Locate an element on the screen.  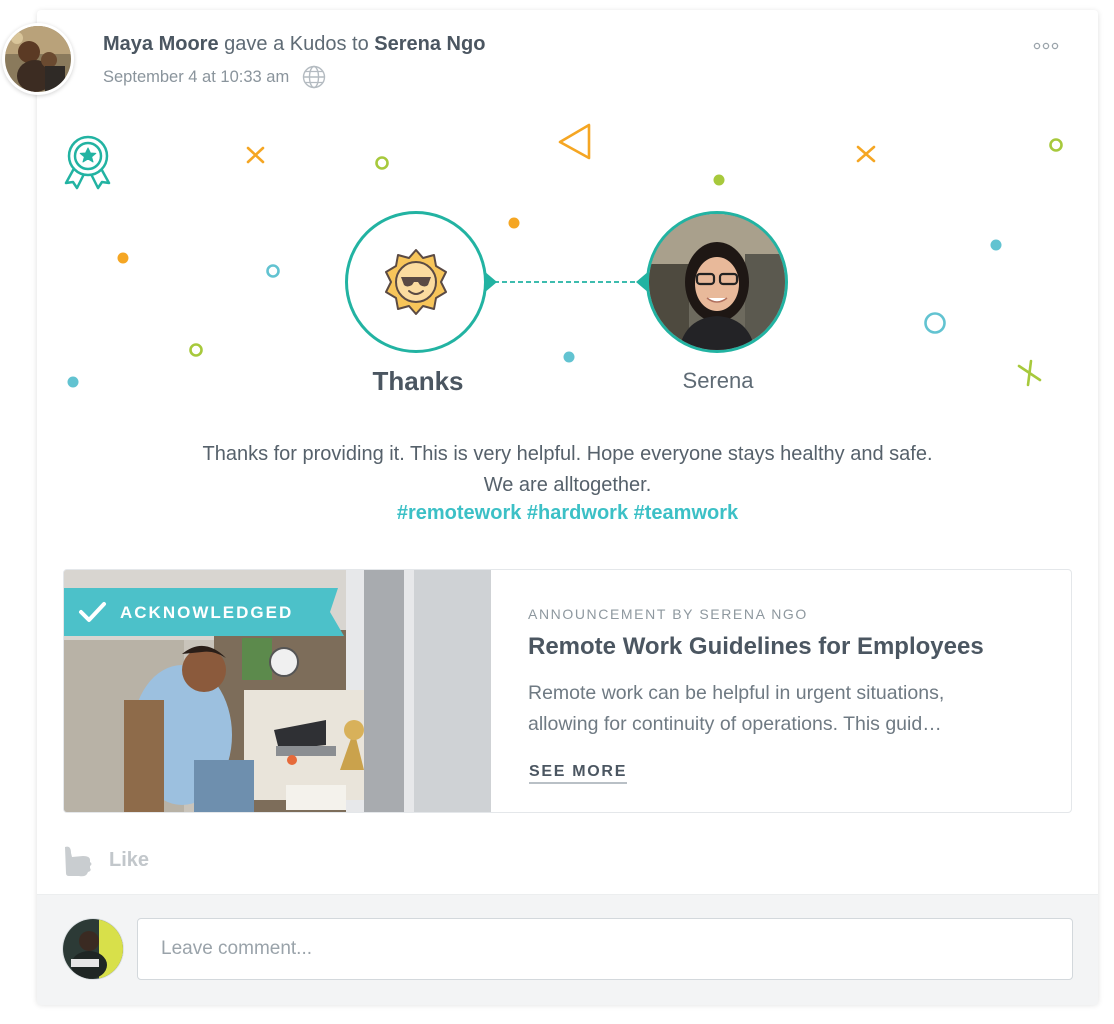
sun-sunglasses-icon is located at coordinates (416, 282).